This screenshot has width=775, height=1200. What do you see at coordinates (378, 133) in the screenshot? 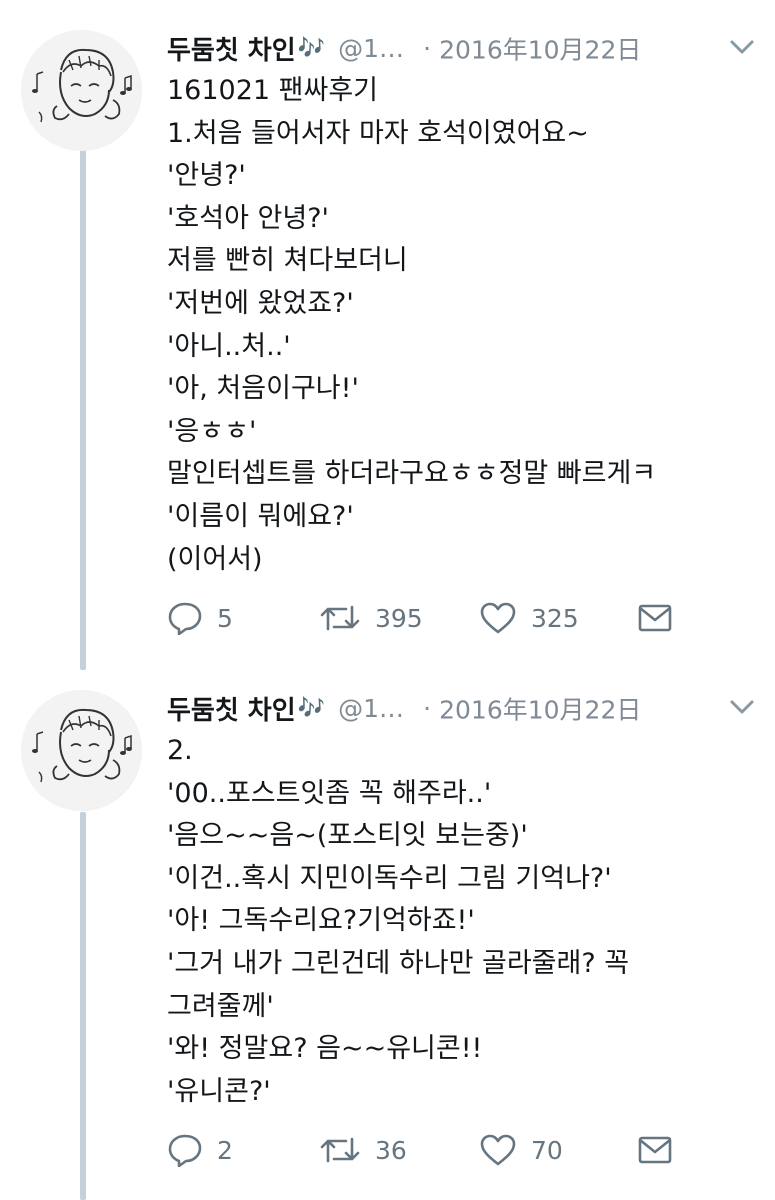
I see `tweet-line: 1.처음 들어서자 마자 호석이였어요~` at bounding box center [378, 133].